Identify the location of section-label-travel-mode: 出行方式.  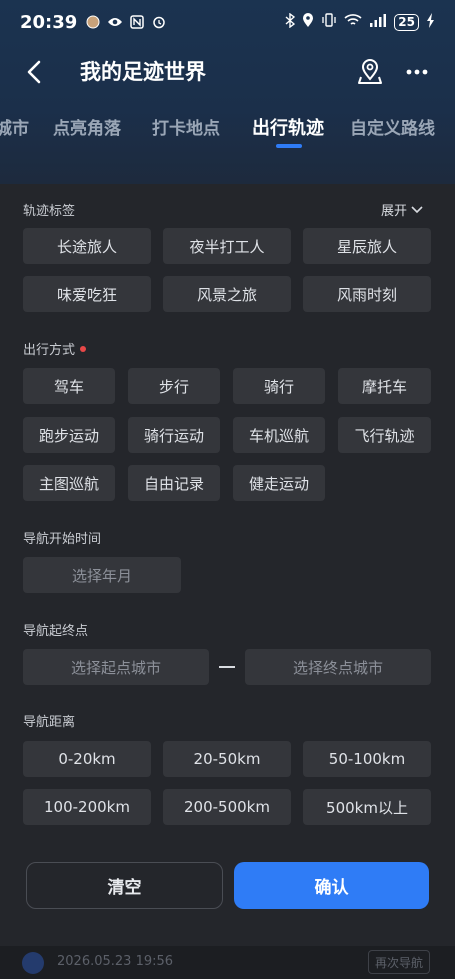
(55, 348).